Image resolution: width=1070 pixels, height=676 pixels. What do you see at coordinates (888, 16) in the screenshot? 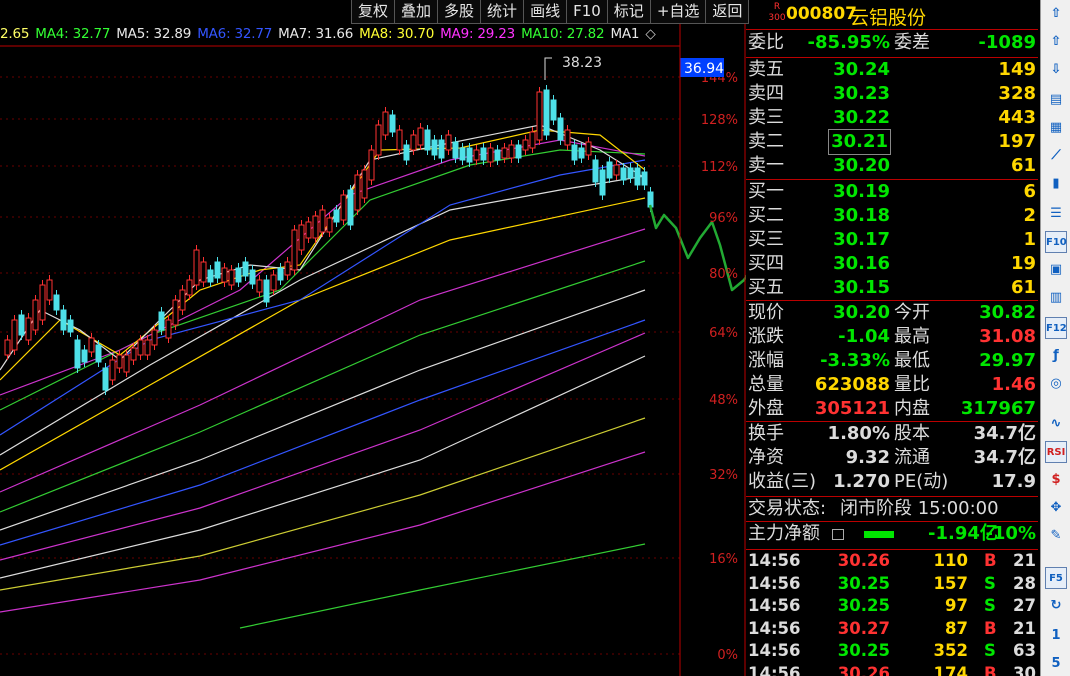
I see `stock-name: 云铝股份` at bounding box center [888, 16].